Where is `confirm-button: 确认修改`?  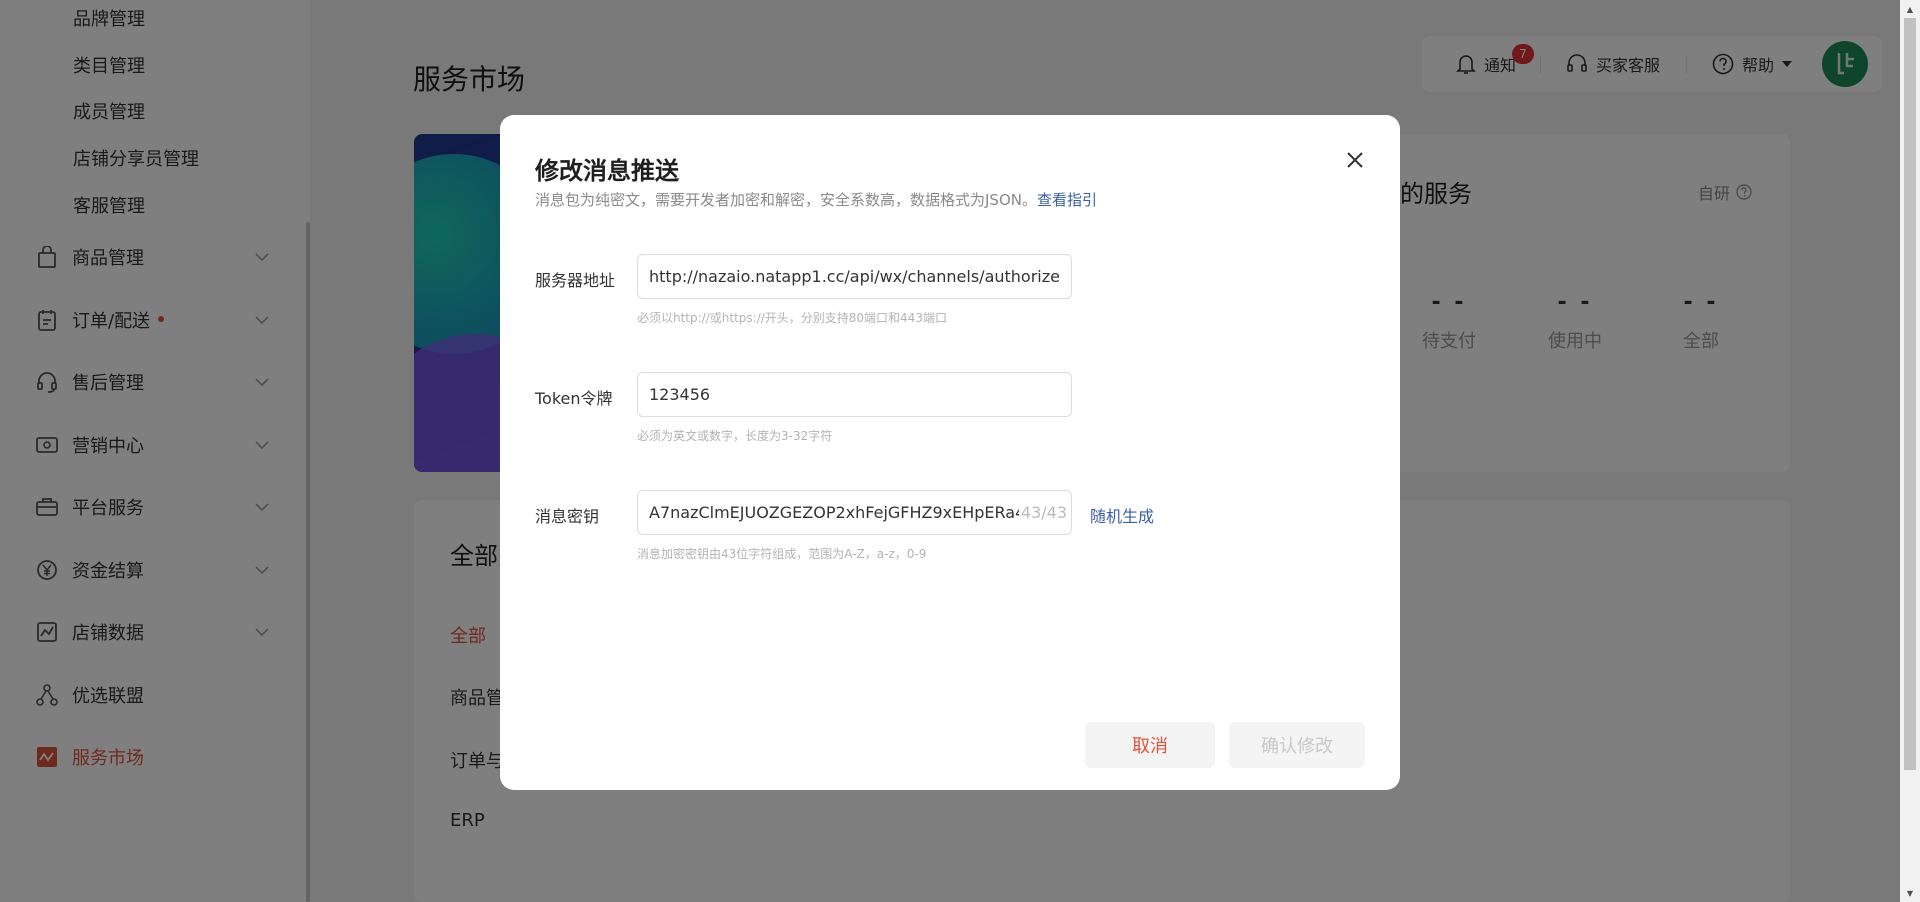
confirm-button: 确认修改 is located at coordinates (1297, 745).